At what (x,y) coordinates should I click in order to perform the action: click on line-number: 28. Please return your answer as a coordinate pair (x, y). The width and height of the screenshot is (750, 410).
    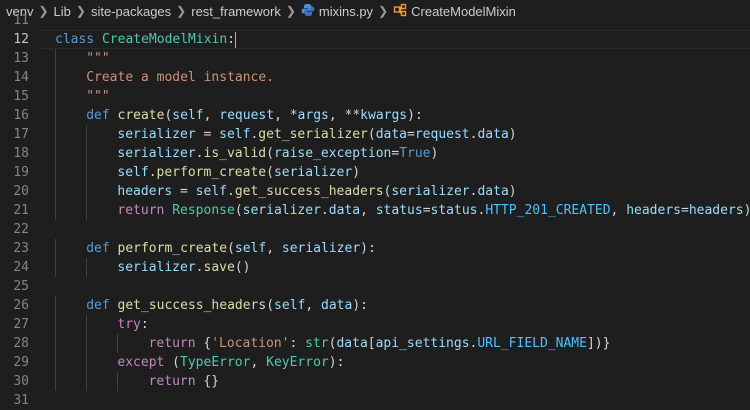
    Looking at the image, I should click on (21, 343).